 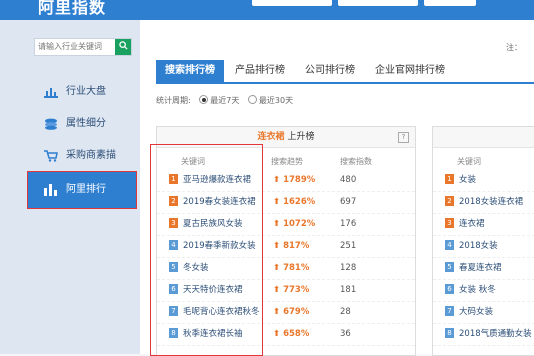 What do you see at coordinates (348, 202) in the screenshot?
I see `index-value: 697` at bounding box center [348, 202].